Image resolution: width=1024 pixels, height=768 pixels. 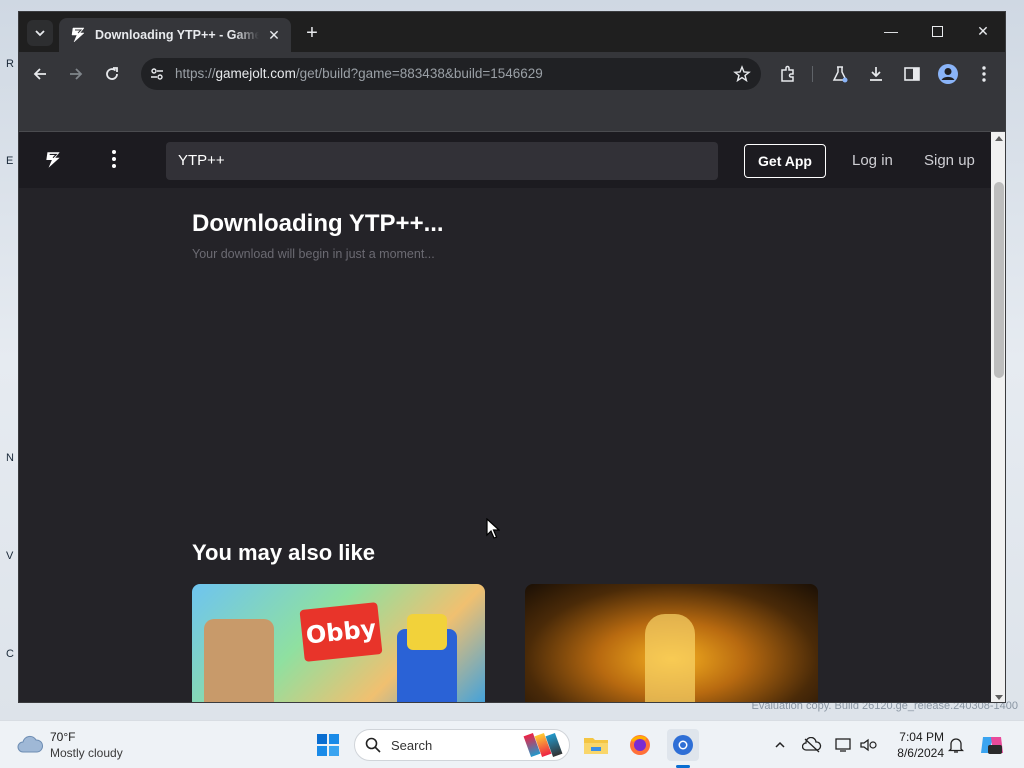 What do you see at coordinates (412, 745) in the screenshot?
I see `taskbar-search-label: Search` at bounding box center [412, 745].